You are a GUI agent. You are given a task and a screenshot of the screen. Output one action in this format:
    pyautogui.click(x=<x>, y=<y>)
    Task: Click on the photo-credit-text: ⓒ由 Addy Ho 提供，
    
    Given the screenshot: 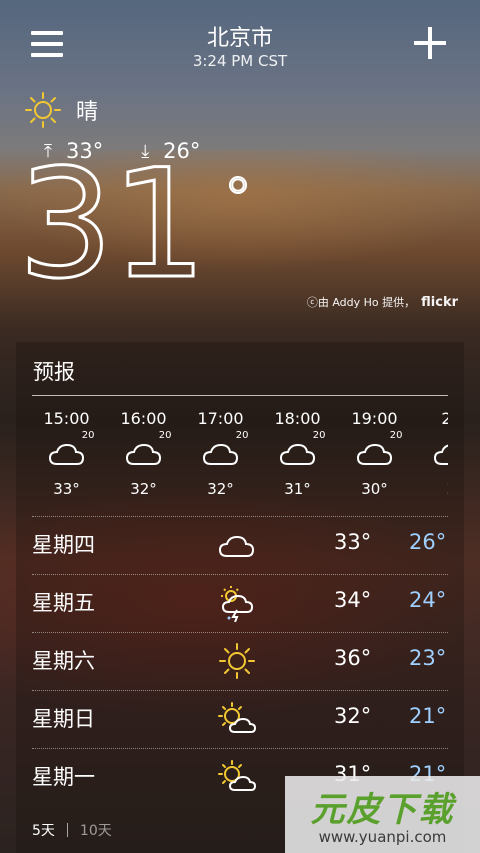 What is the action you would take?
    pyautogui.click(x=361, y=302)
    